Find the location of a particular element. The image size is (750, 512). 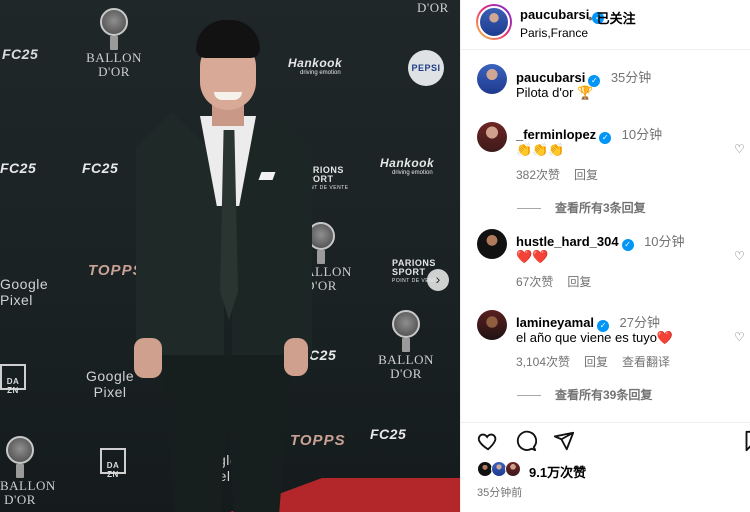

translate-button: 查看翻译 is located at coordinates (646, 362).